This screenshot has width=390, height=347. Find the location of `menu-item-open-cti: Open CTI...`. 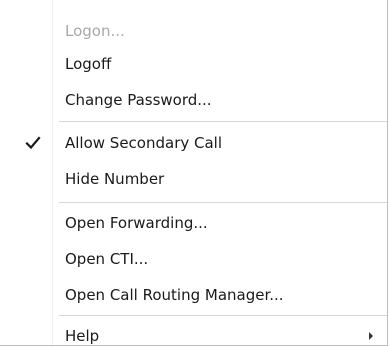

menu-item-open-cti: Open CTI... is located at coordinates (193, 259).